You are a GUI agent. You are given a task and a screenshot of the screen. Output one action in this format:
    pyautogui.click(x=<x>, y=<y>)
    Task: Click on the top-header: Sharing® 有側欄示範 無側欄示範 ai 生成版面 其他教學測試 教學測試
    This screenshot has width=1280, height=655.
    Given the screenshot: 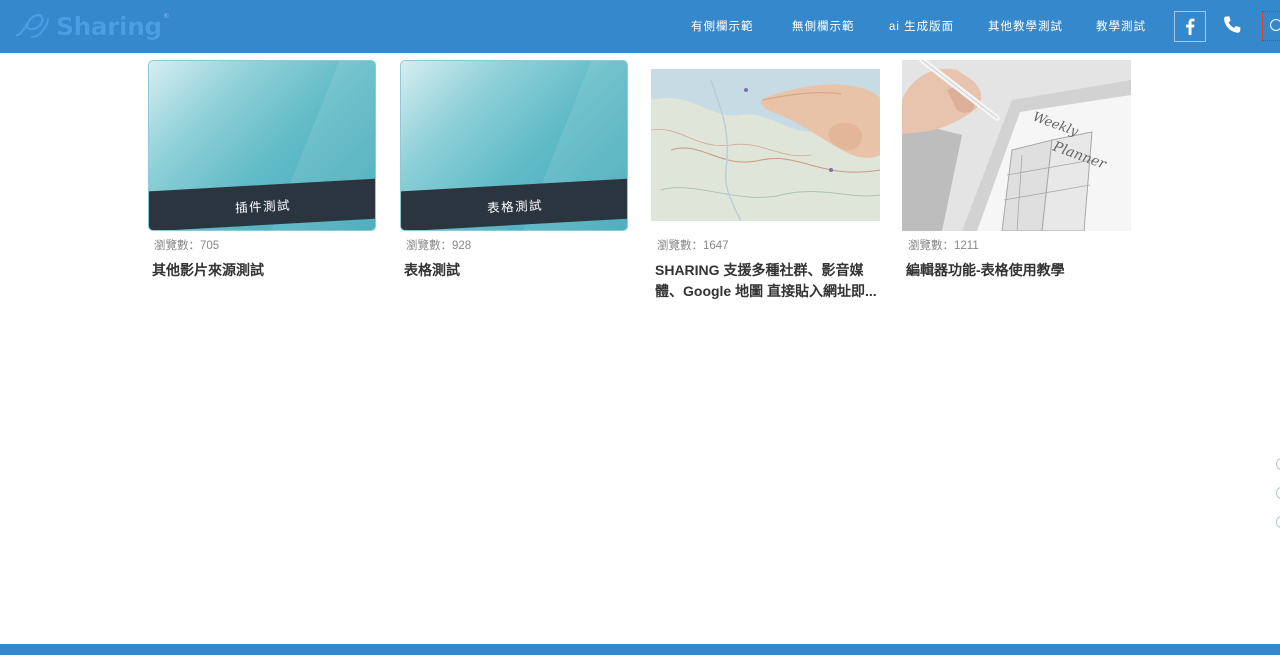 What is the action you would take?
    pyautogui.click(x=640, y=26)
    